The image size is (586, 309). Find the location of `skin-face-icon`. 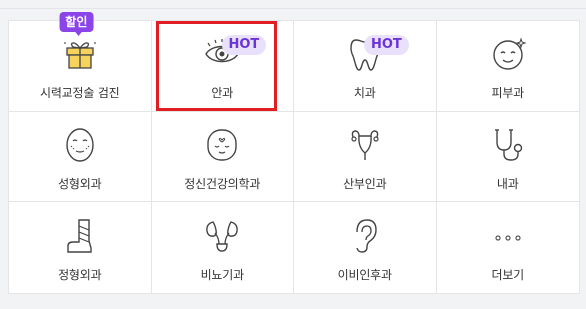

skin-face-icon is located at coordinates (508, 54).